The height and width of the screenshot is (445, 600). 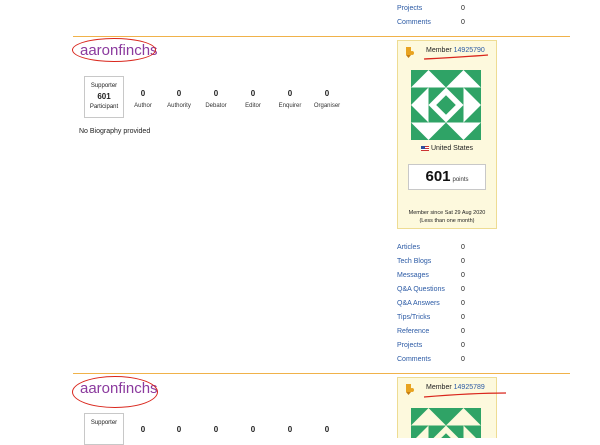 What do you see at coordinates (413, 275) in the screenshot?
I see `stat-label: Messages` at bounding box center [413, 275].